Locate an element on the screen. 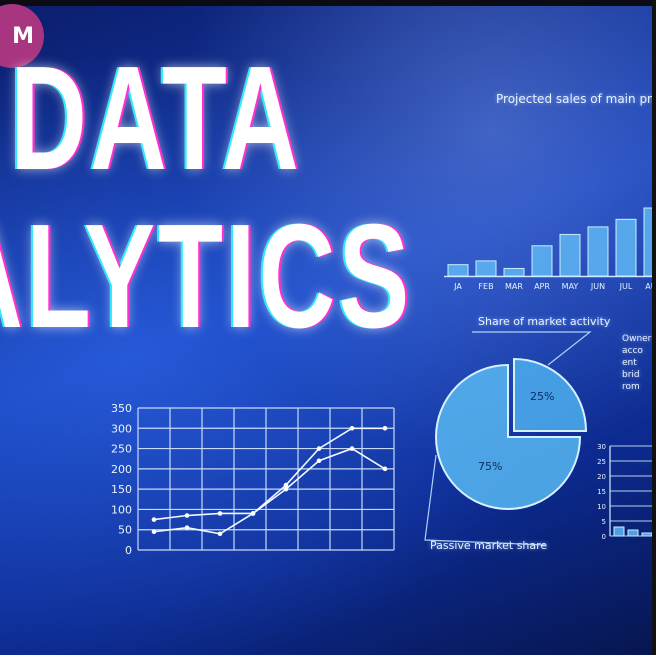 Image resolution: width=656 pixels, height=655 pixels. mini-y-tick: 5 is located at coordinates (604, 522).